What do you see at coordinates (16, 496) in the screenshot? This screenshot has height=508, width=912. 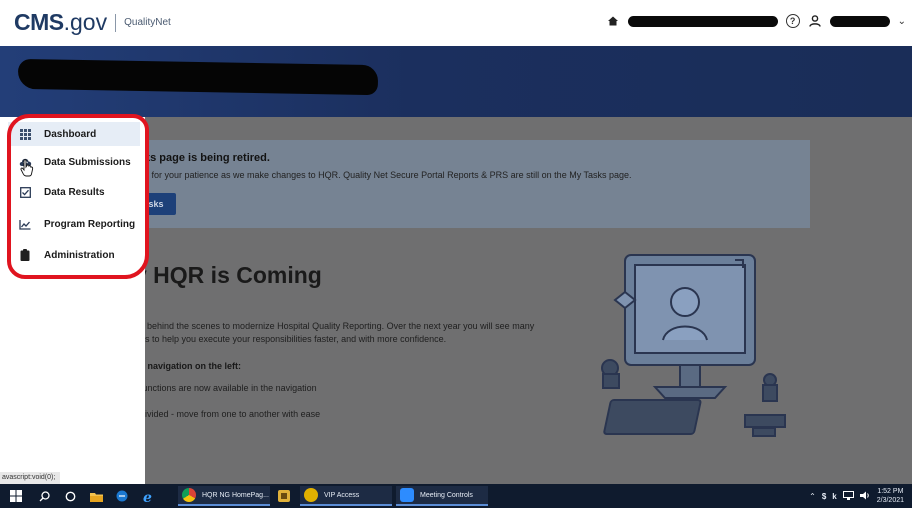 I see `windows-start-icon` at bounding box center [16, 496].